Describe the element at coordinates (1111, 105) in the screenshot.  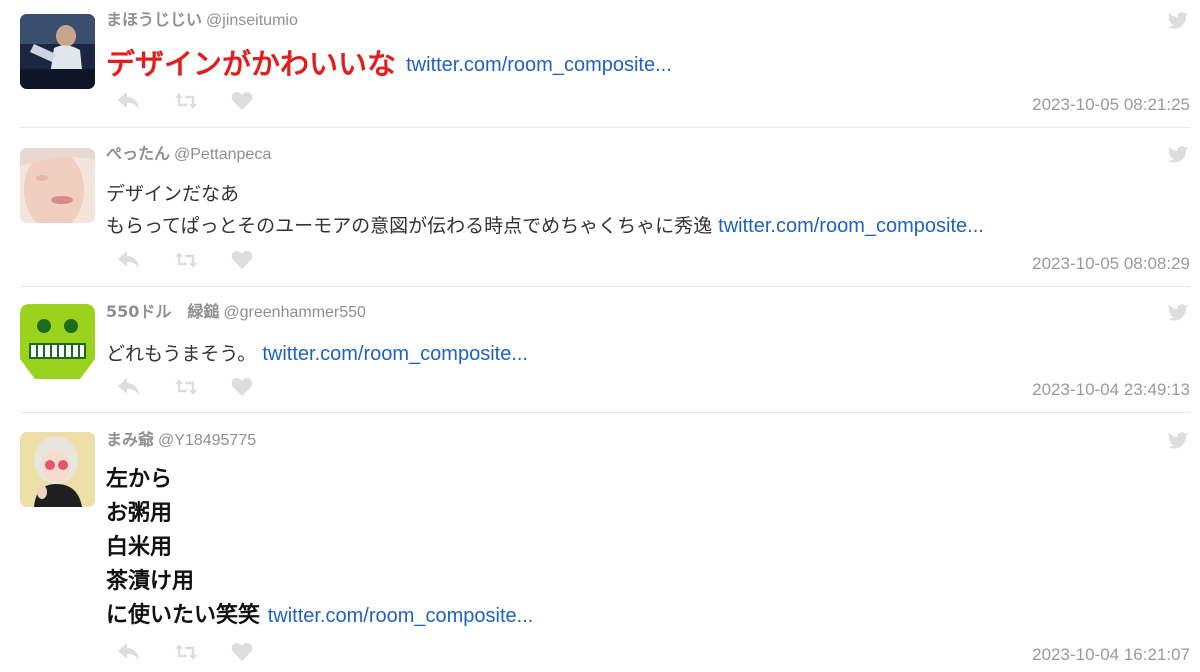
I see `timestamp: 2023-10-05 08:21:25` at that location.